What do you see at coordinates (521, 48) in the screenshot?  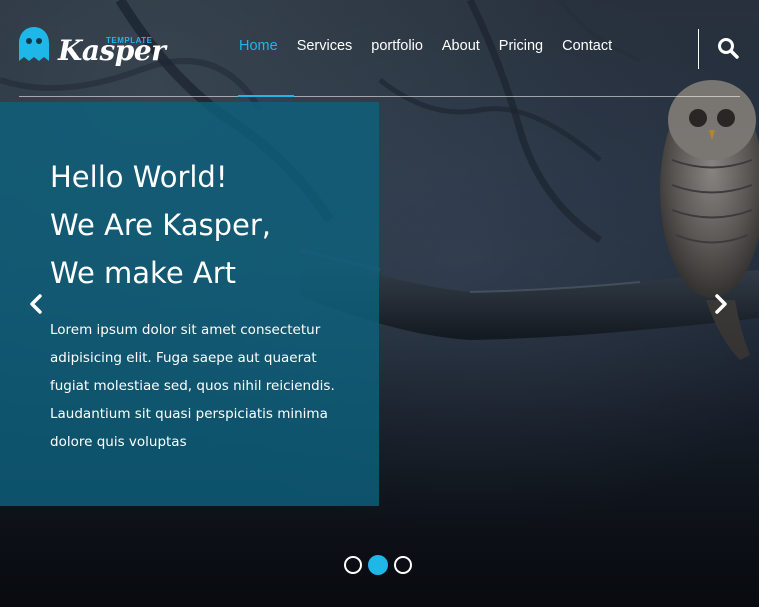 I see `nav-item-pricing: Pricing` at bounding box center [521, 48].